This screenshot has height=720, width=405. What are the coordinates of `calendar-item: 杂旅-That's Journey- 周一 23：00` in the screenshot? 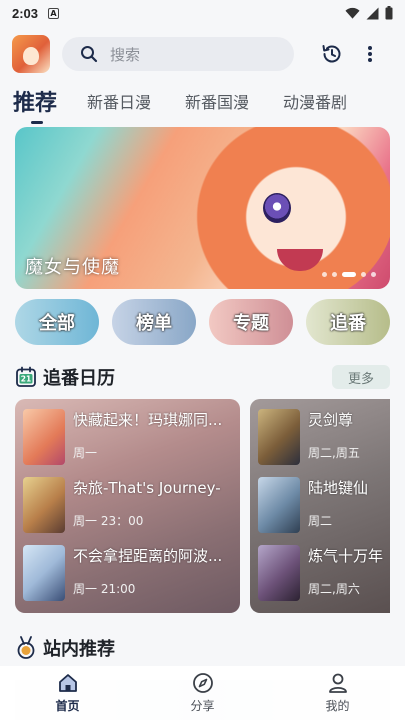 It's located at (127, 505).